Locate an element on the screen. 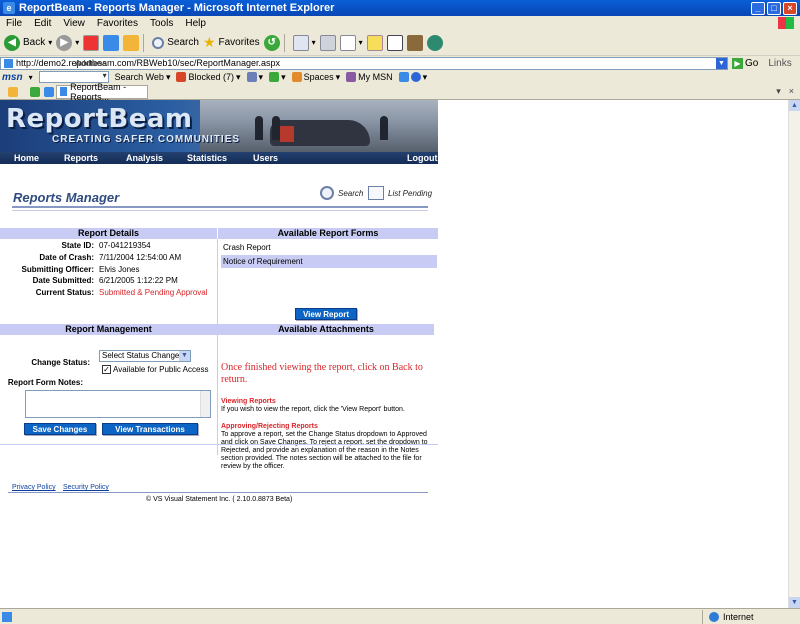 This screenshot has height=624, width=800. browser-toolbar: ◀ Back ▾ ▶ ▾ Search ★ Favorites ↺ ▾ ▾ is located at coordinates (400, 43).